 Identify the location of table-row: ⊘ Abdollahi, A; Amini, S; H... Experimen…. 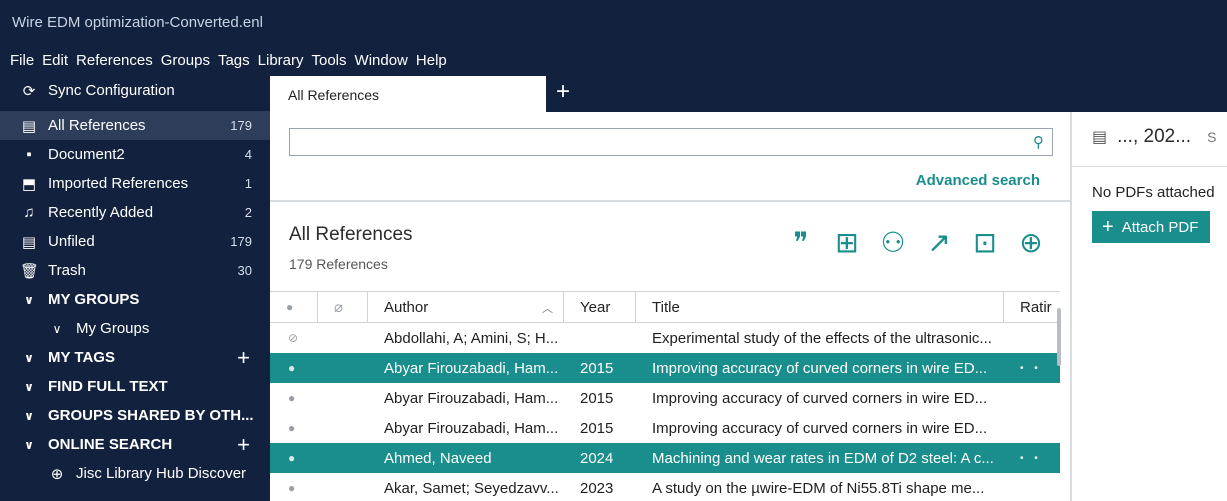
(665, 338).